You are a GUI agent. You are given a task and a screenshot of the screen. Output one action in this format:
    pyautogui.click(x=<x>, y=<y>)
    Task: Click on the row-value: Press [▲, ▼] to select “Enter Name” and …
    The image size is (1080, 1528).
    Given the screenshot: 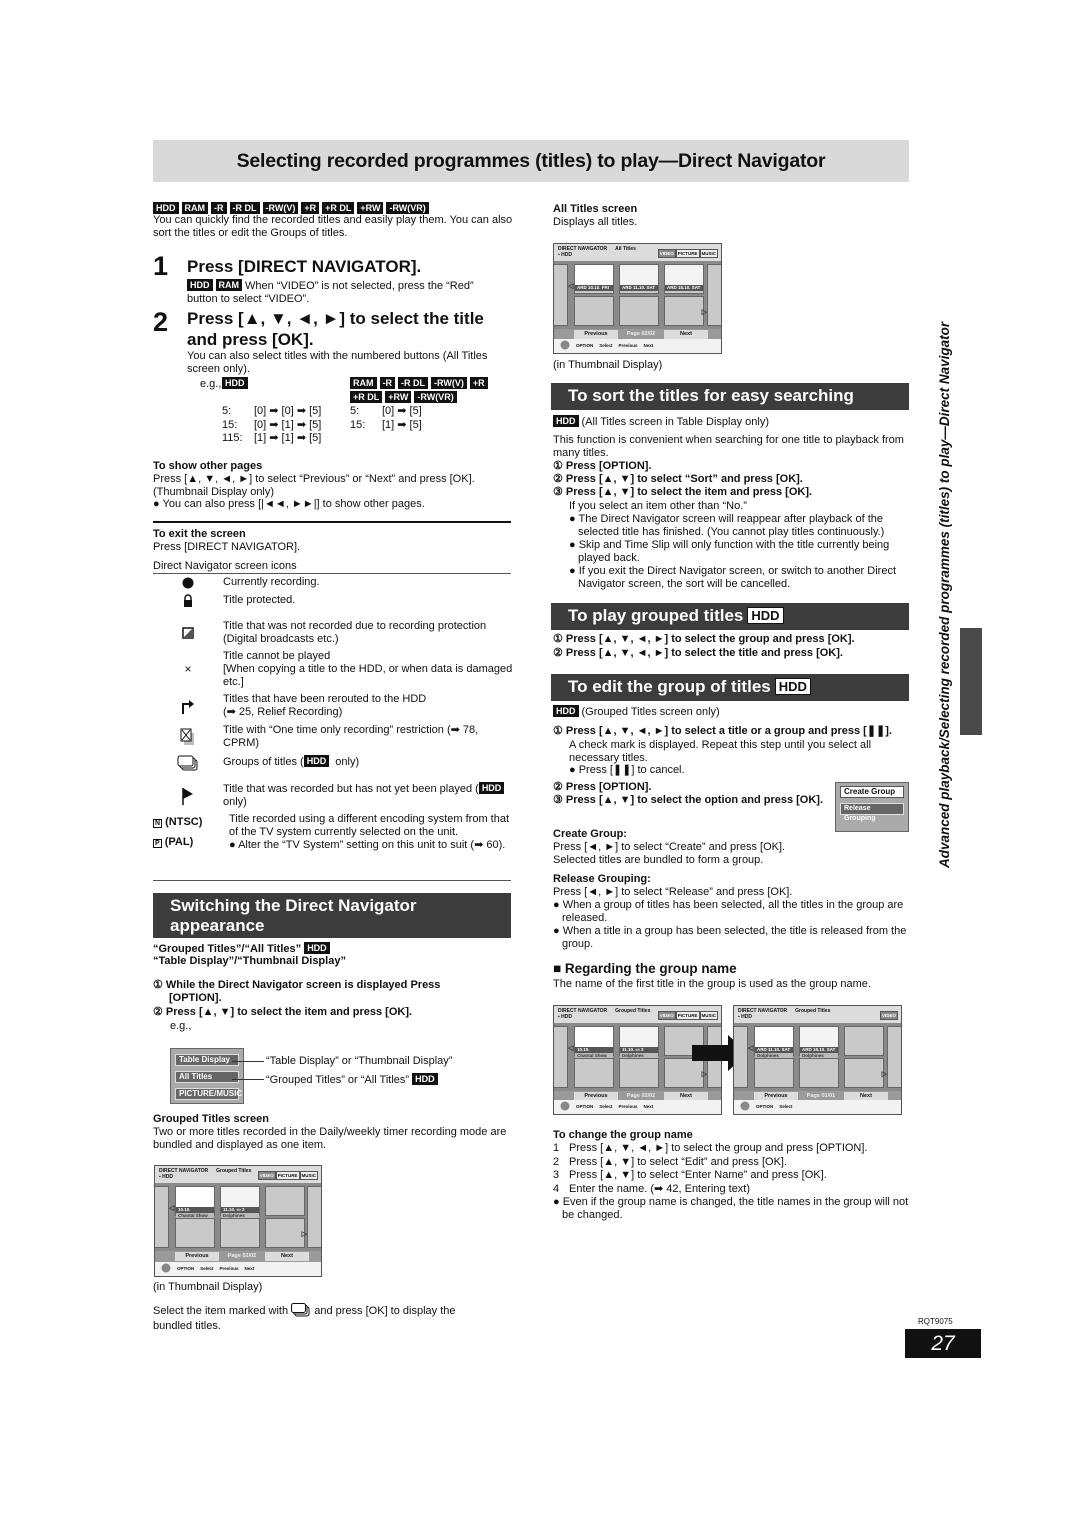 What is the action you would take?
    pyautogui.click(x=698, y=1175)
    